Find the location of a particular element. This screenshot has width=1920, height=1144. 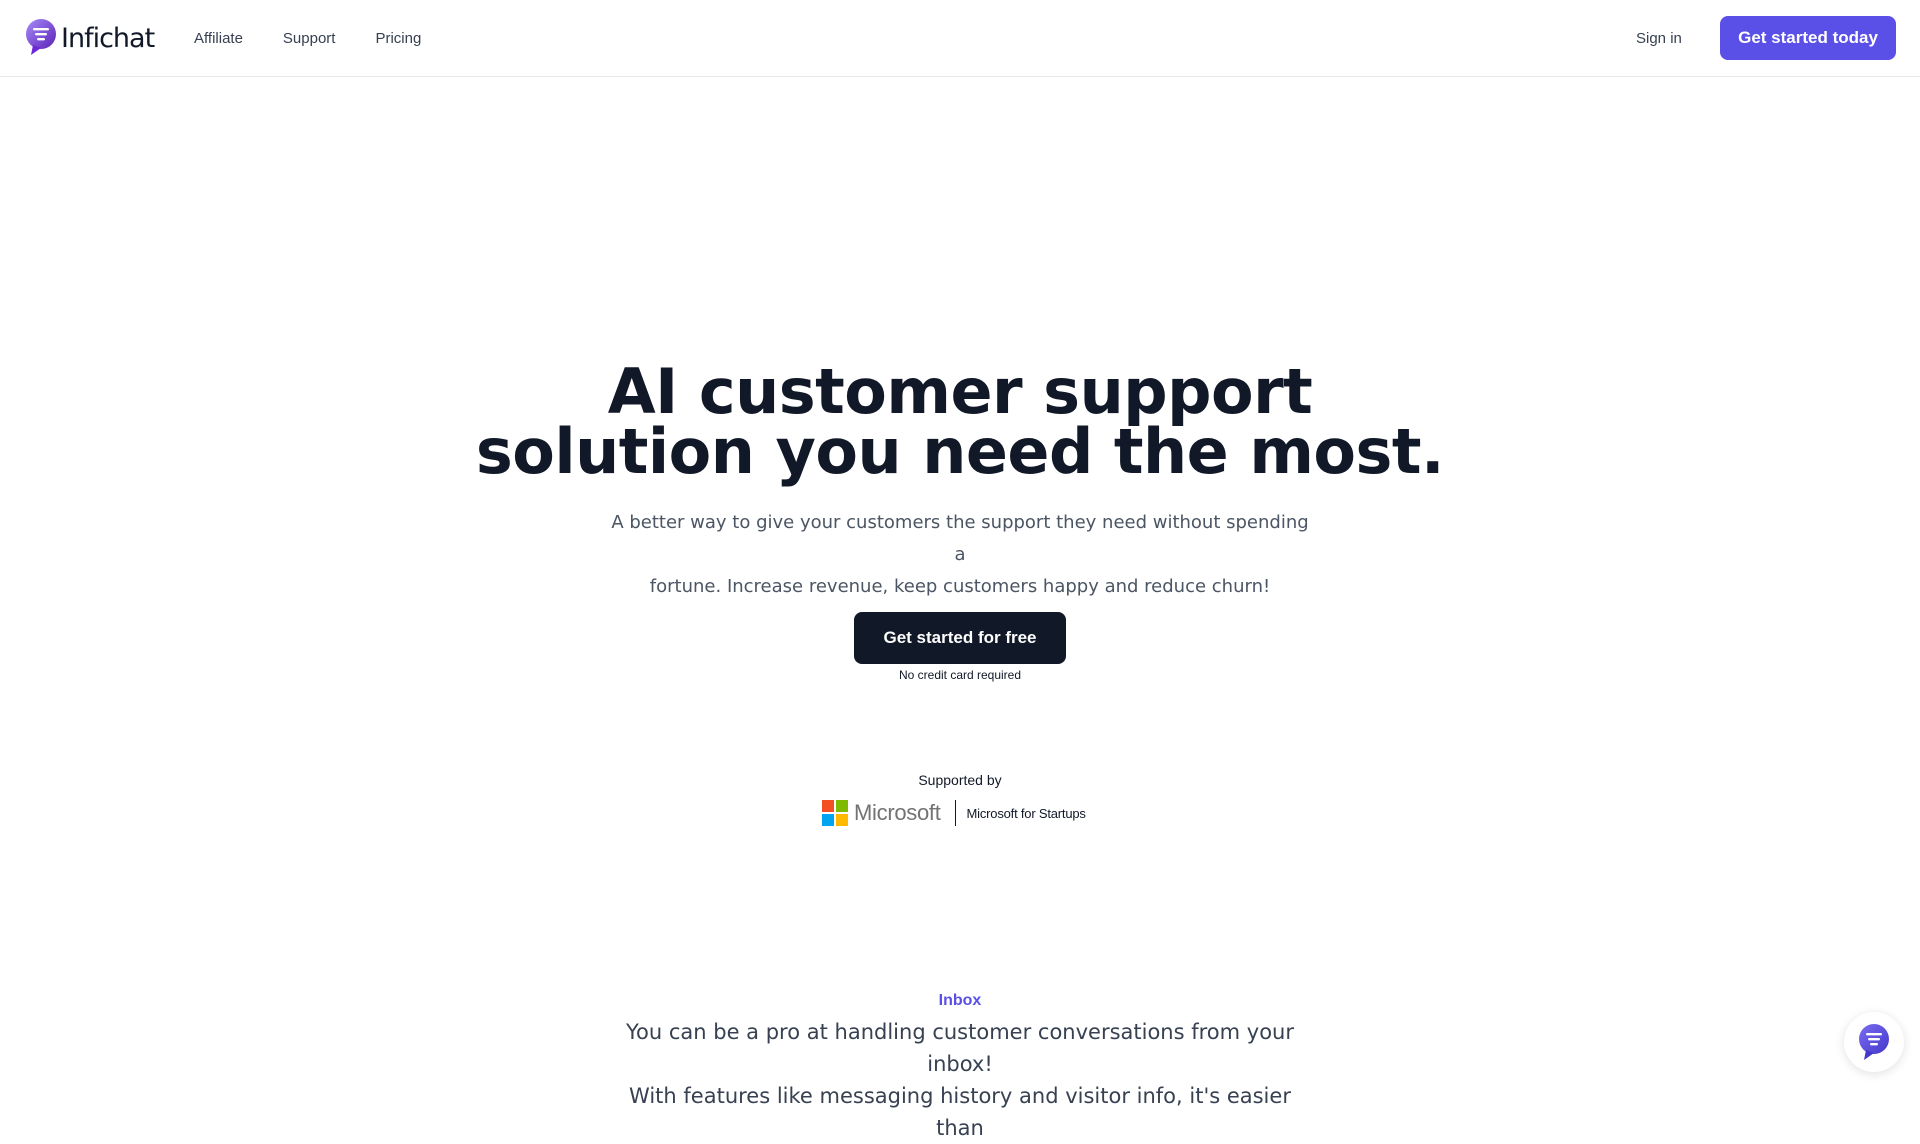

sponsor-logos: Microsoft Microsoft for Startups is located at coordinates (954, 813).